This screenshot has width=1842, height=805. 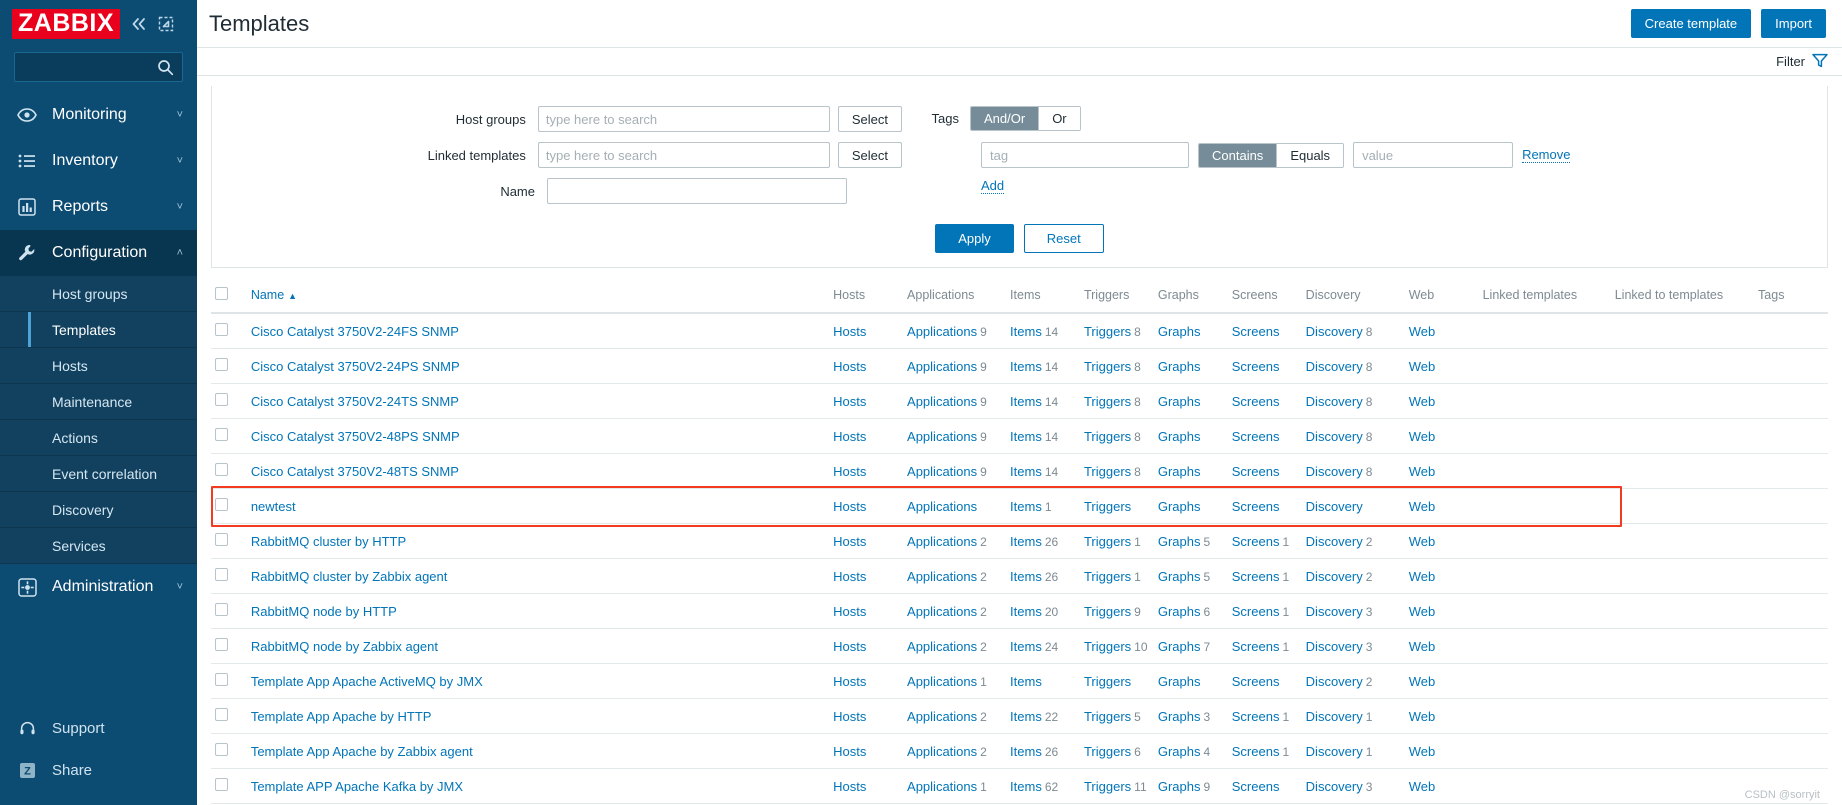 What do you see at coordinates (357, 786) in the screenshot?
I see `template-name-link: Template APP Apache Kafka by JMX` at bounding box center [357, 786].